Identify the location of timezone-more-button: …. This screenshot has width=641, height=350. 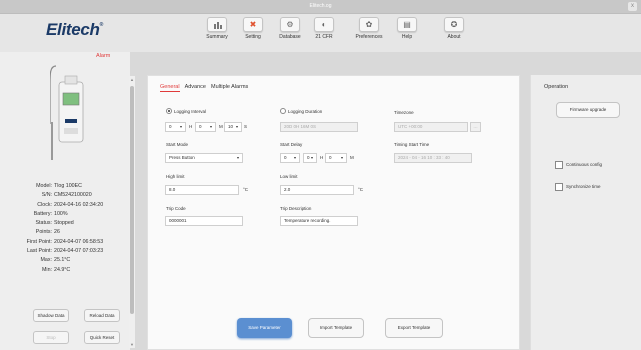
(475, 127).